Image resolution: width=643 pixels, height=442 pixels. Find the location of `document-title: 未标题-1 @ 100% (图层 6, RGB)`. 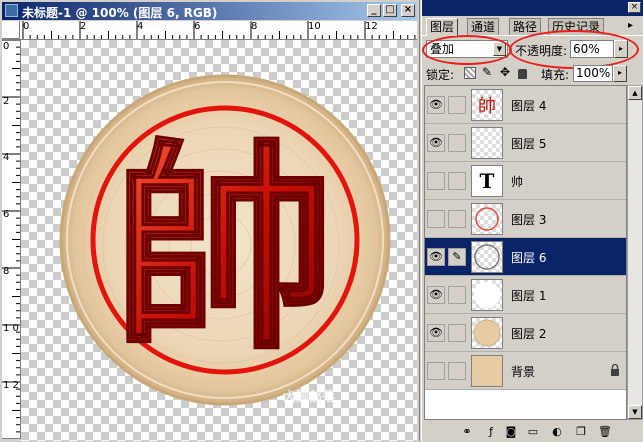

document-title: 未标题-1 @ 100% (图层 6, RGB) is located at coordinates (120, 13).